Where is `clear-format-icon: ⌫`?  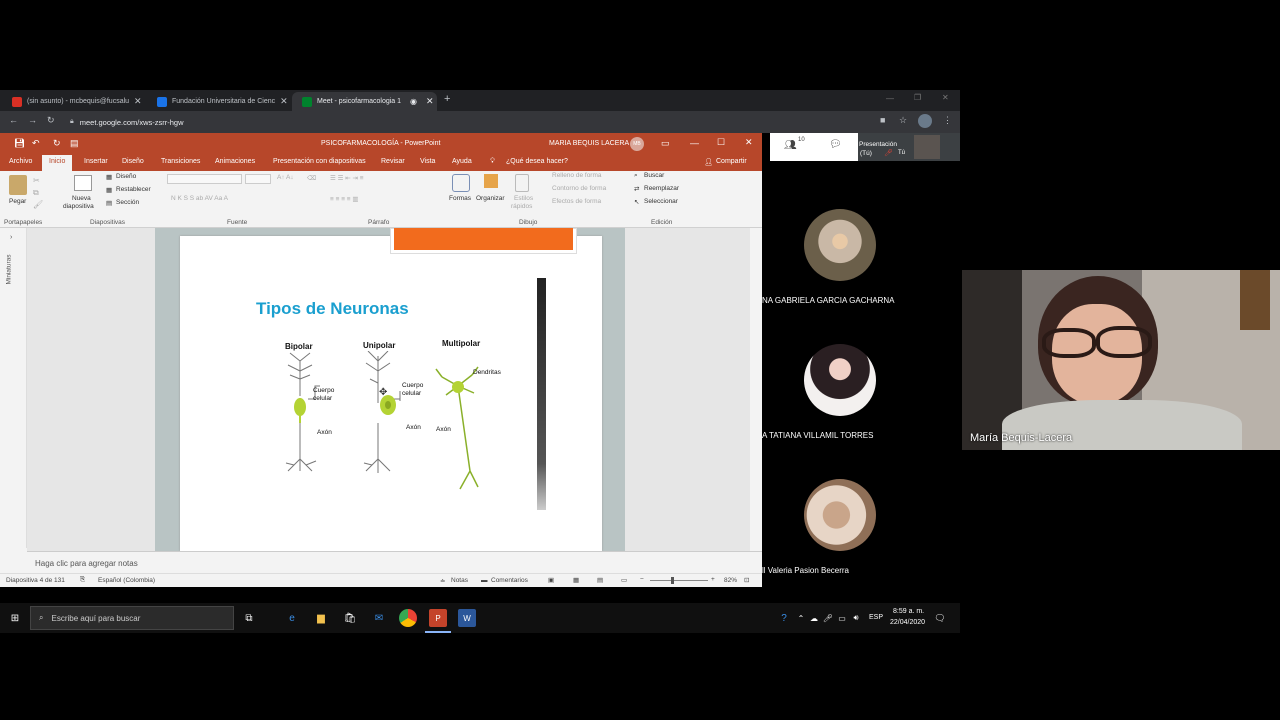
clear-format-icon: ⌫ is located at coordinates (311, 178).